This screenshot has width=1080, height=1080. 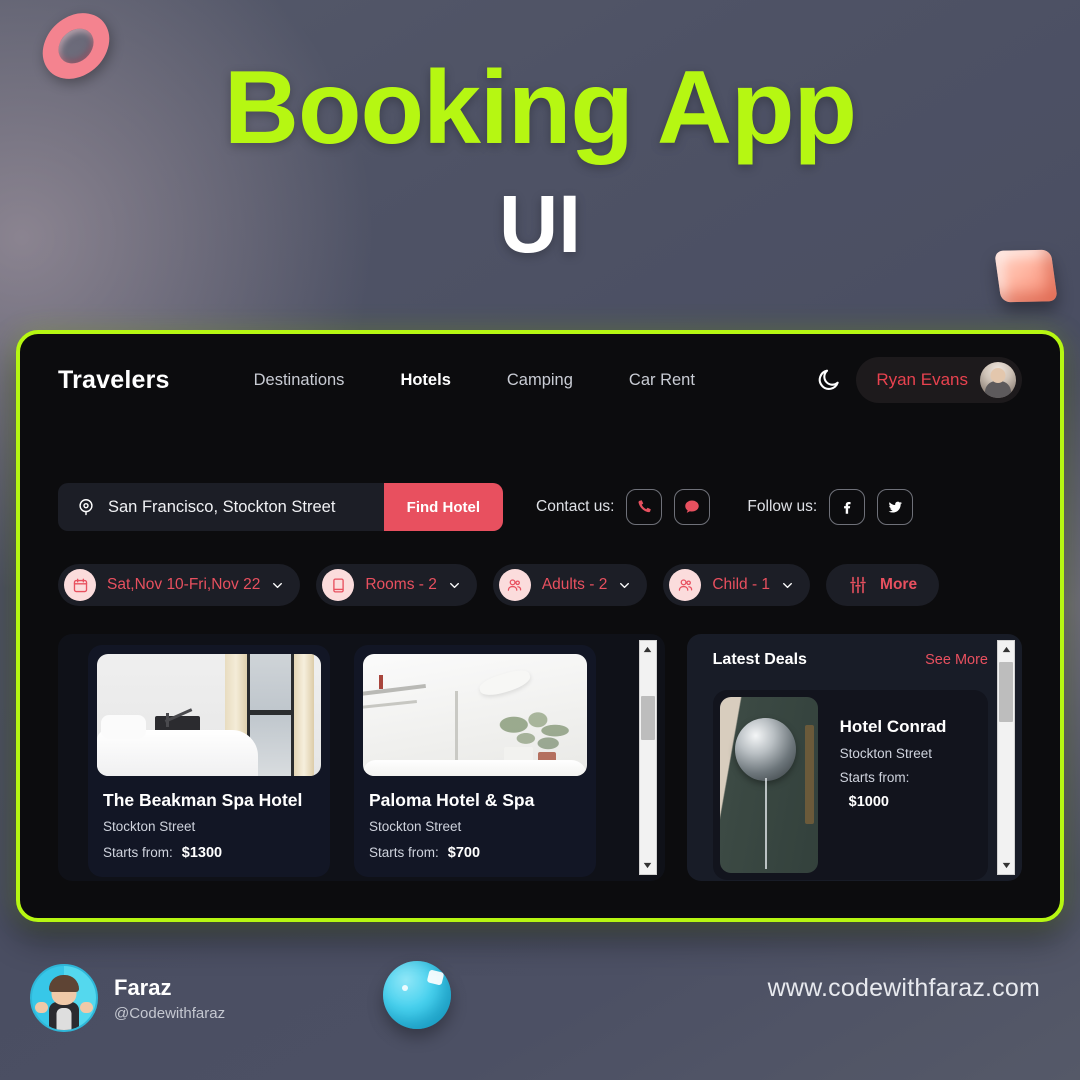 I want to click on twitter-icon, so click(x=895, y=507).